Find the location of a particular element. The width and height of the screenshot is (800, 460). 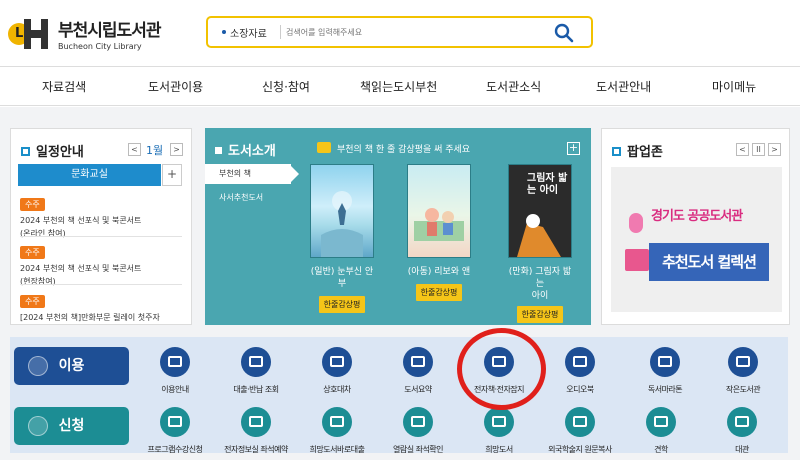

document-icon is located at coordinates (580, 422).